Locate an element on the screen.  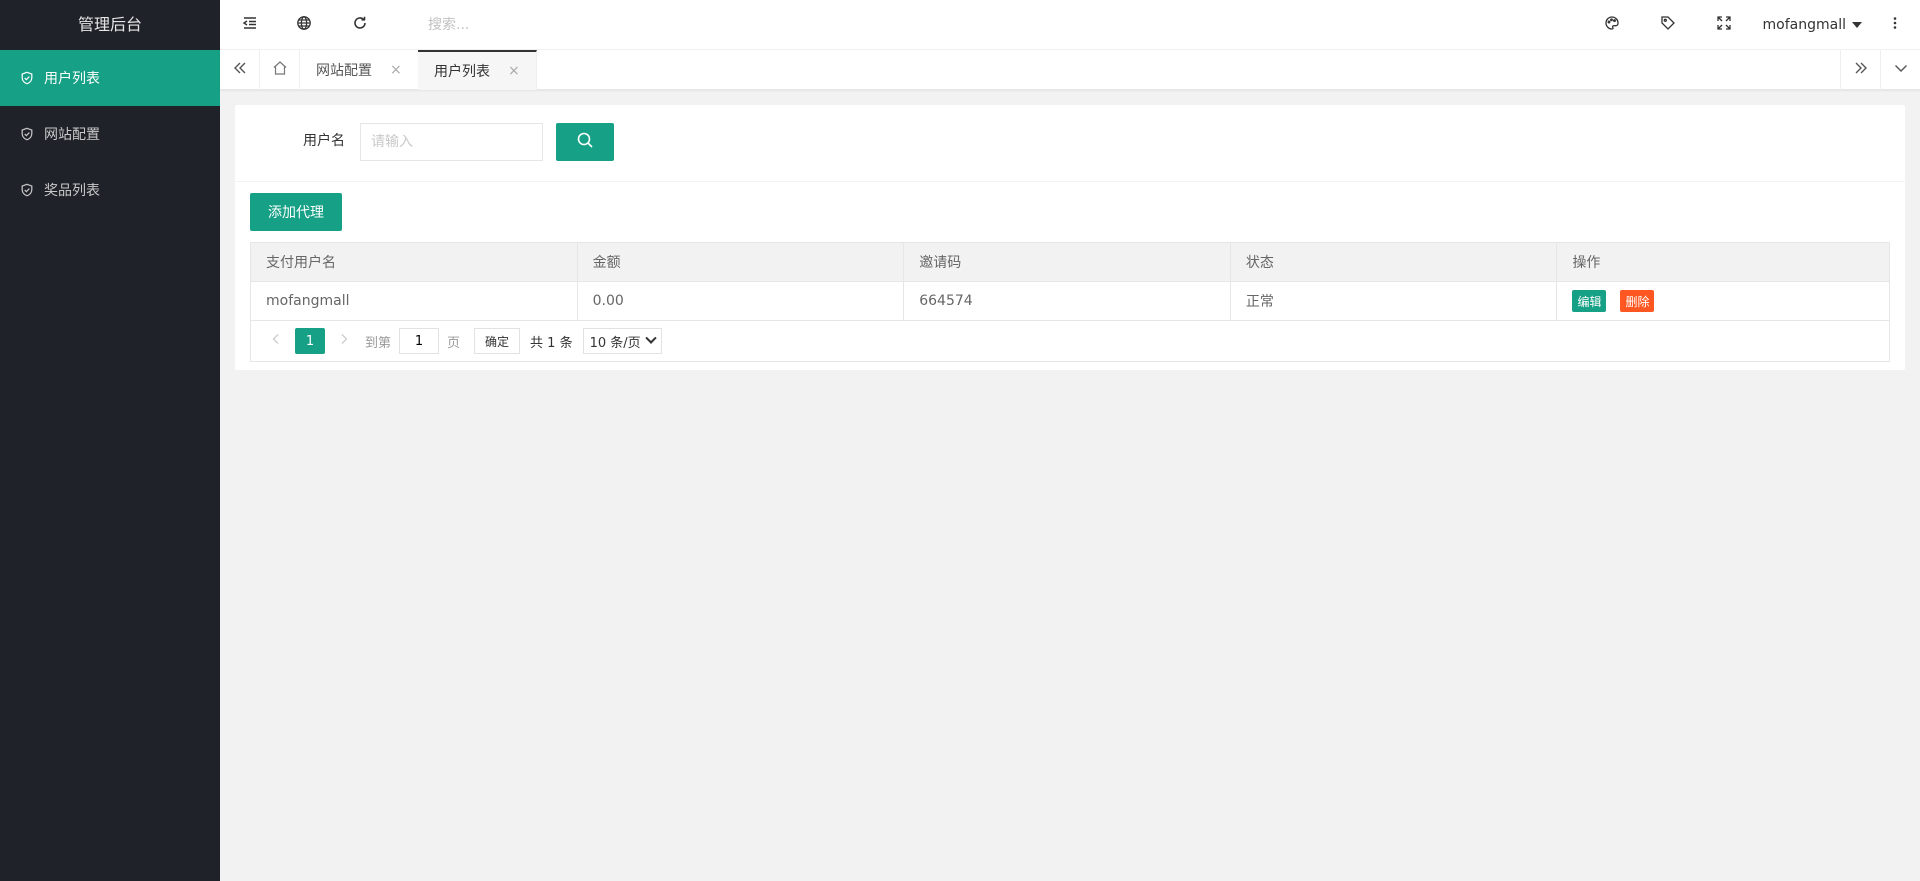
cell-username: mofangmall is located at coordinates (414, 301).